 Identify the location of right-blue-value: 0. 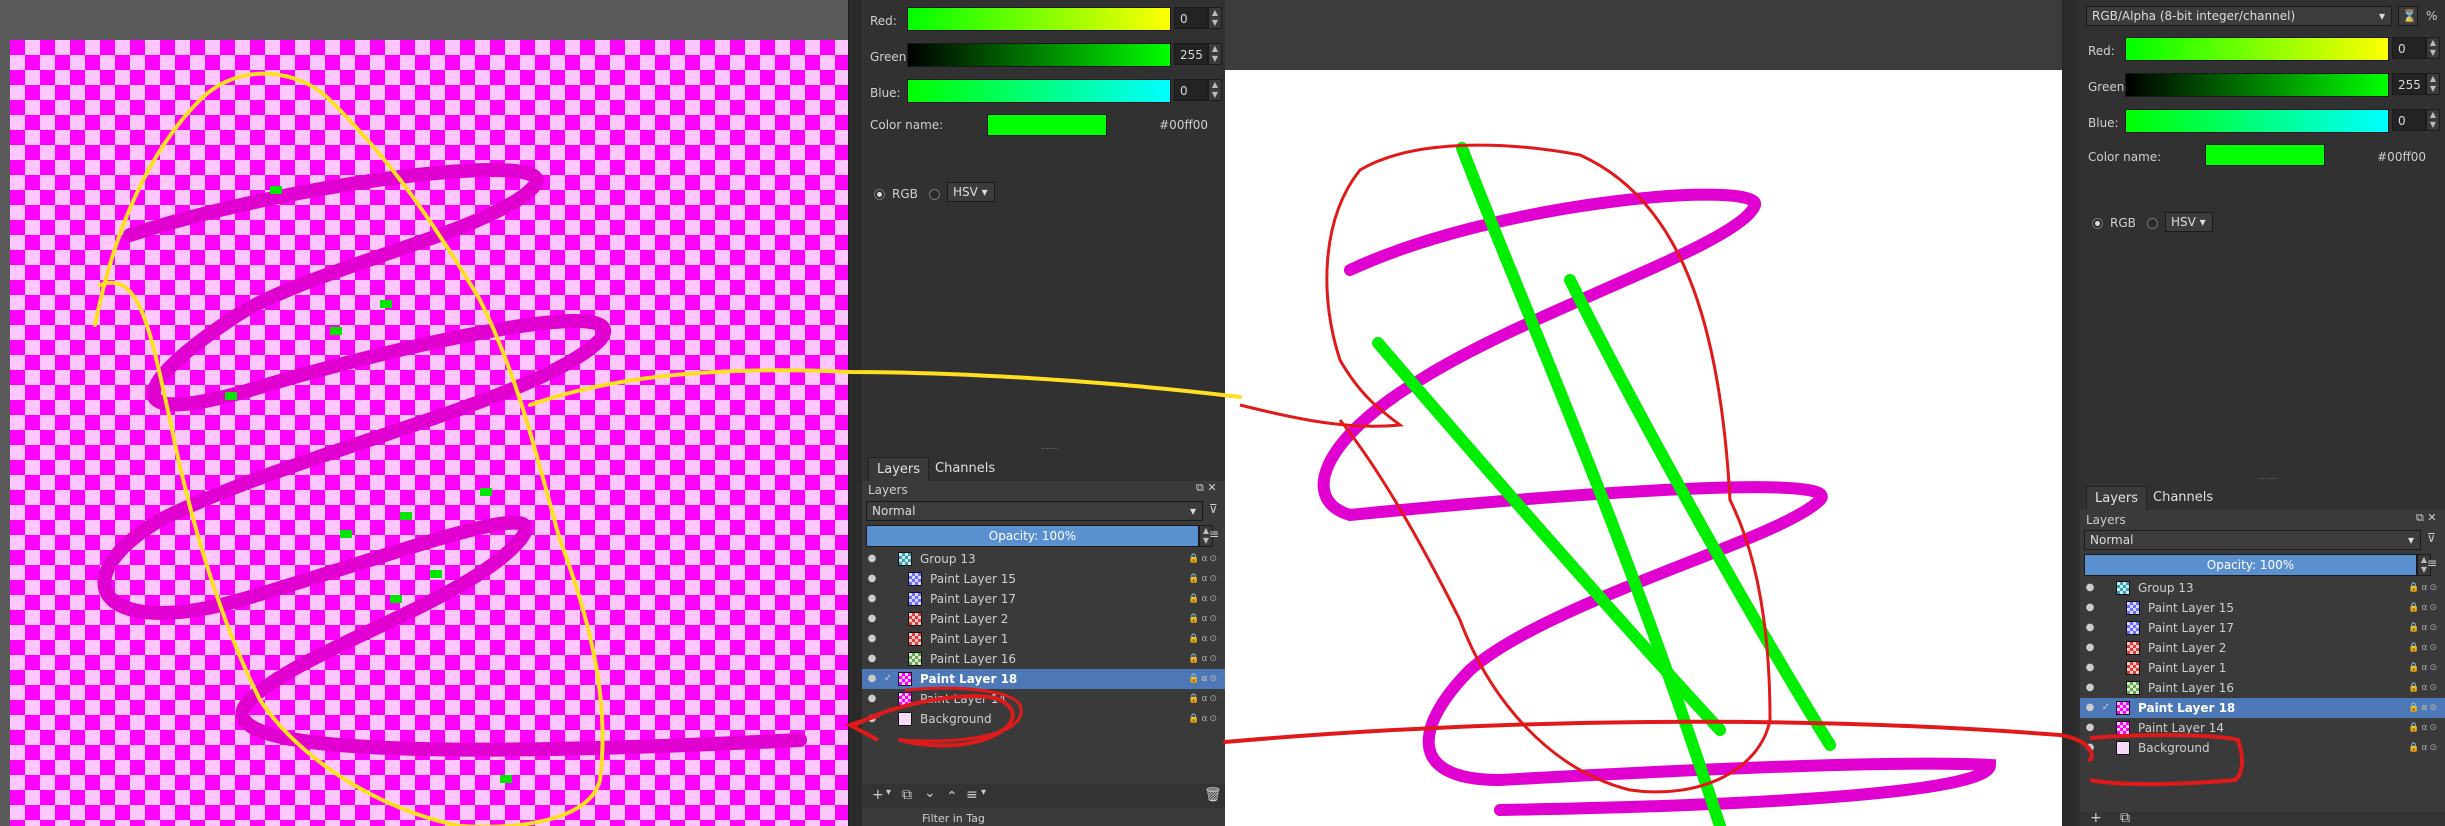
(2409, 120).